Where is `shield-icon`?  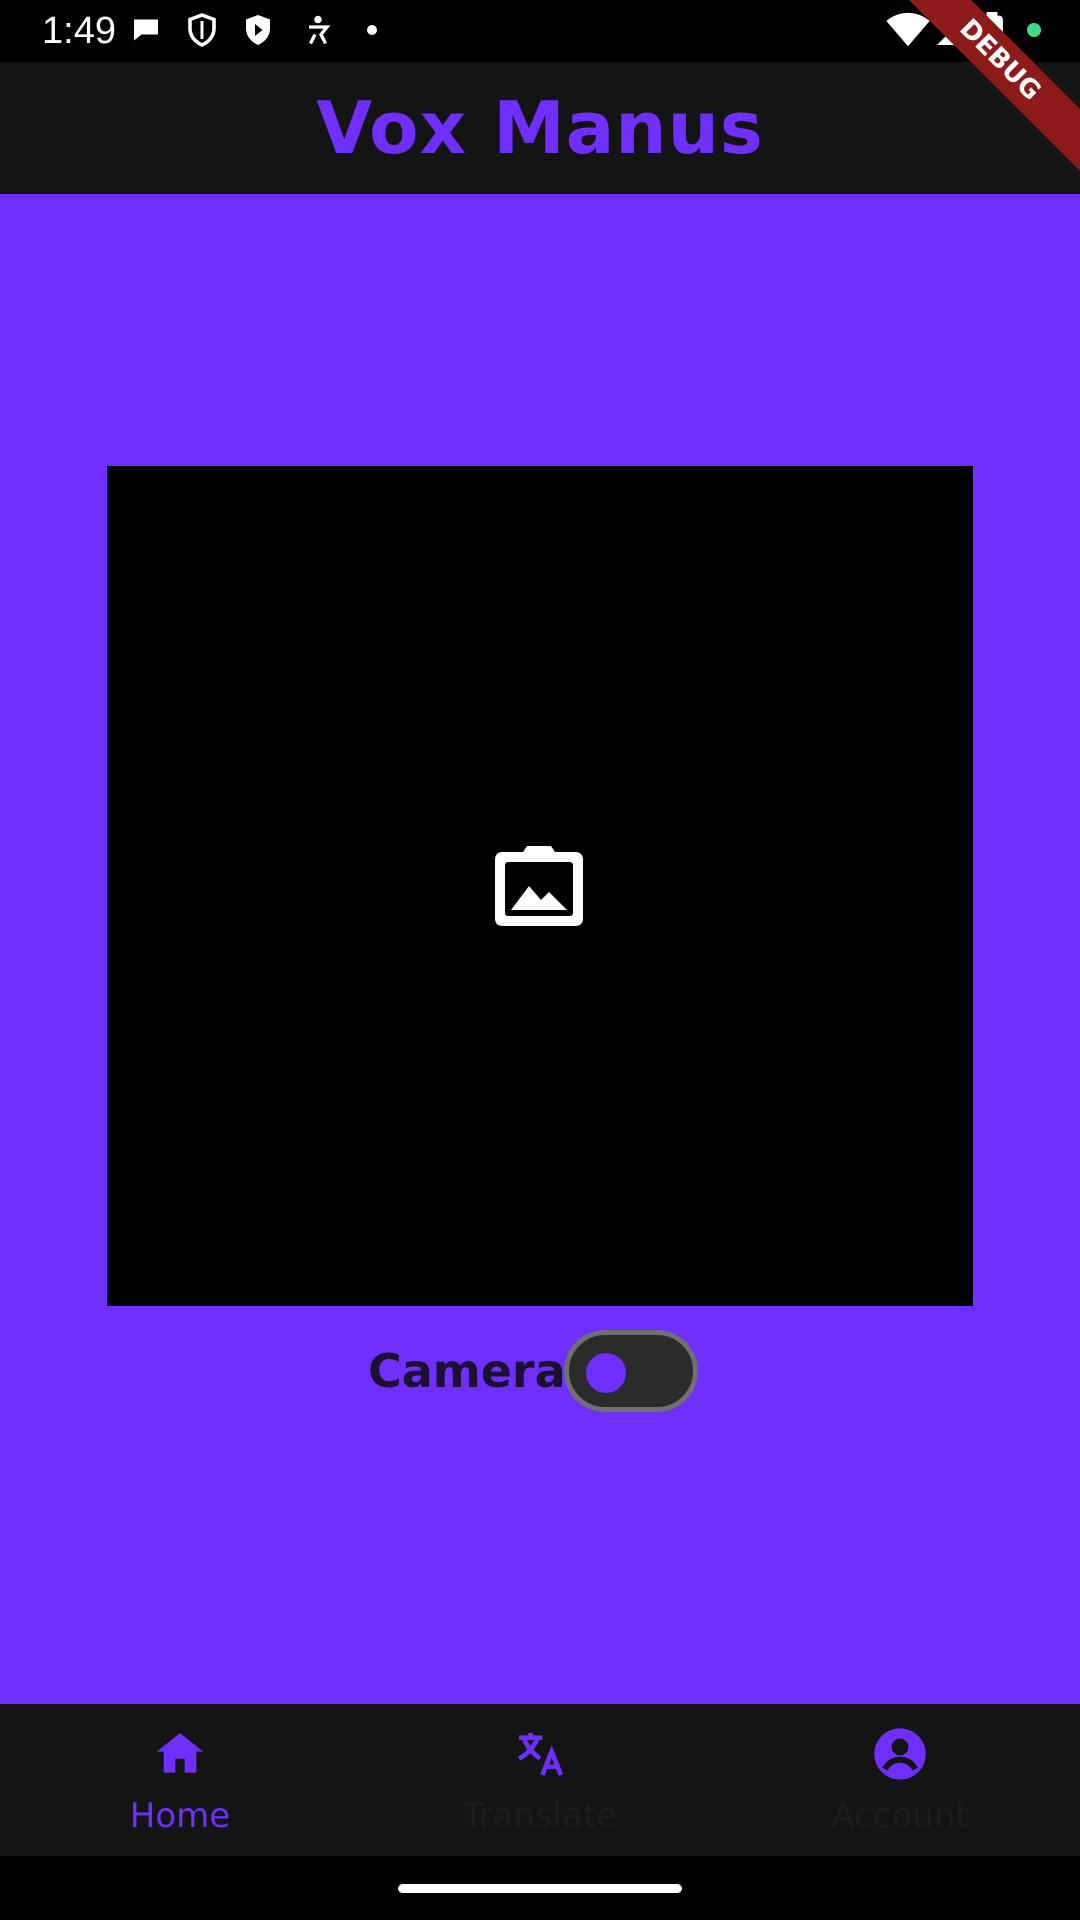 shield-icon is located at coordinates (202, 30).